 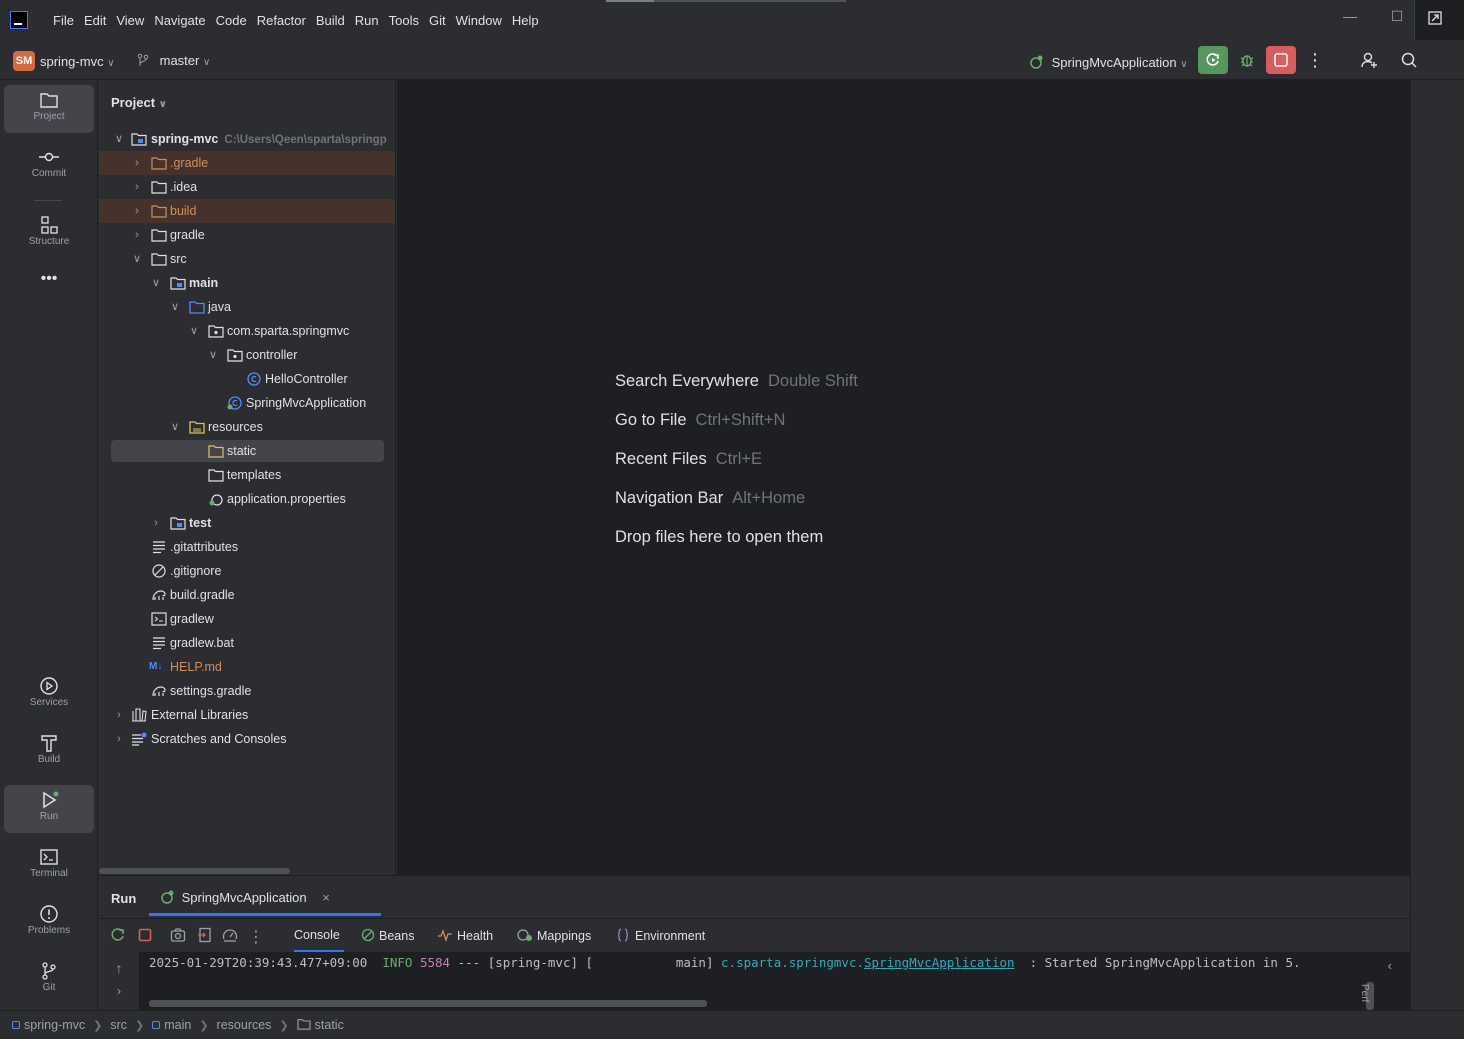 What do you see at coordinates (247, 379) in the screenshot?
I see `tree-item-hello-controller: HelloController` at bounding box center [247, 379].